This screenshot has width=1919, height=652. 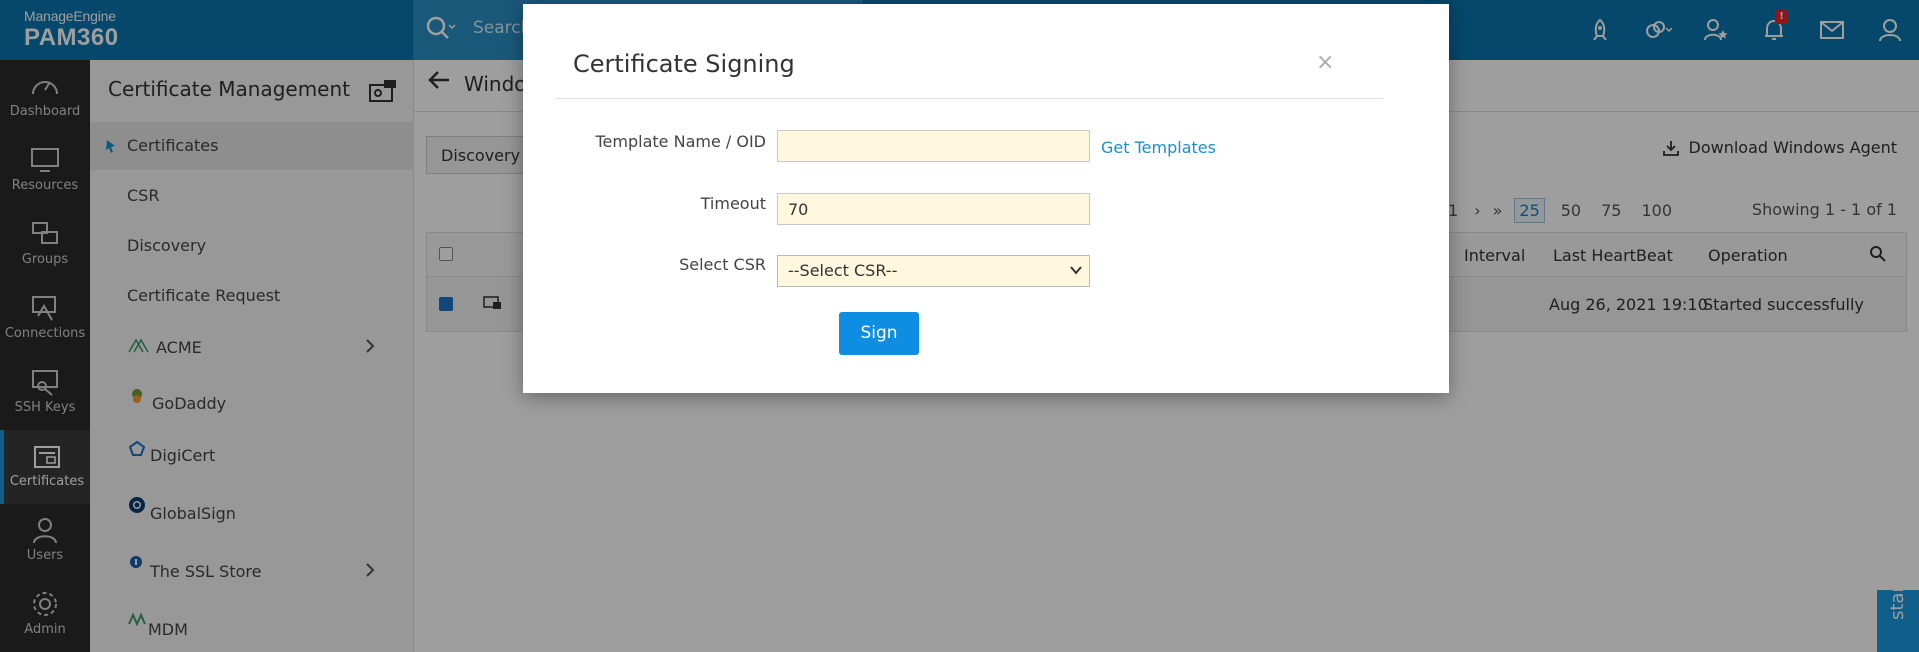 What do you see at coordinates (1325, 62) in the screenshot?
I see `close-icon: ×` at bounding box center [1325, 62].